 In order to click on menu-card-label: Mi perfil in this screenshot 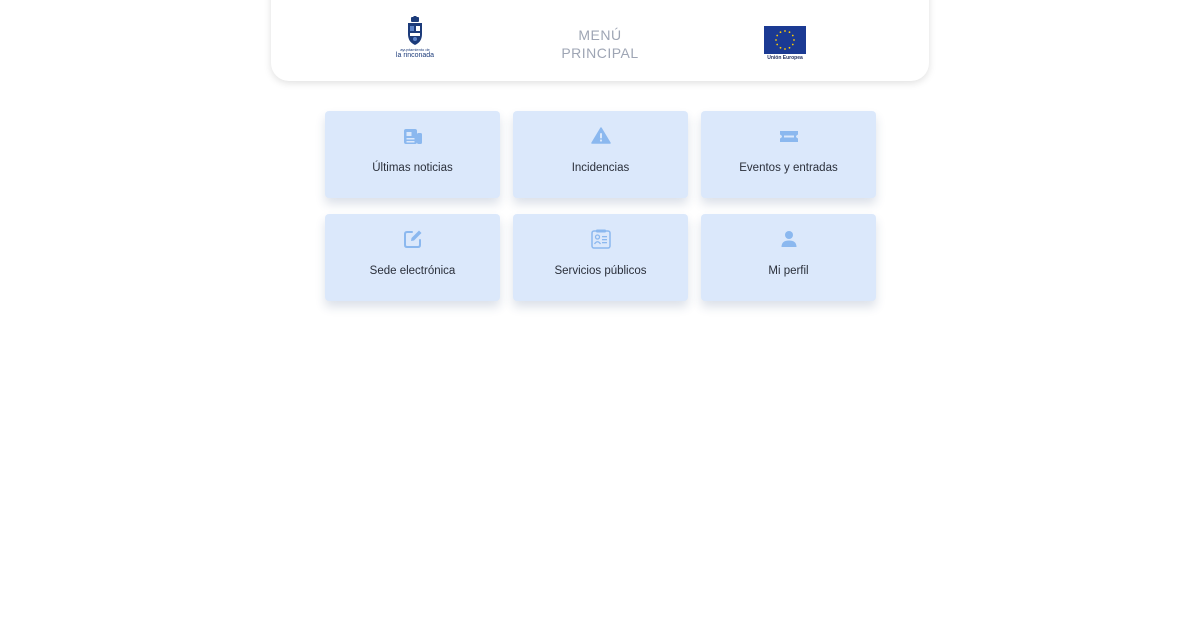, I will do `click(788, 271)`.